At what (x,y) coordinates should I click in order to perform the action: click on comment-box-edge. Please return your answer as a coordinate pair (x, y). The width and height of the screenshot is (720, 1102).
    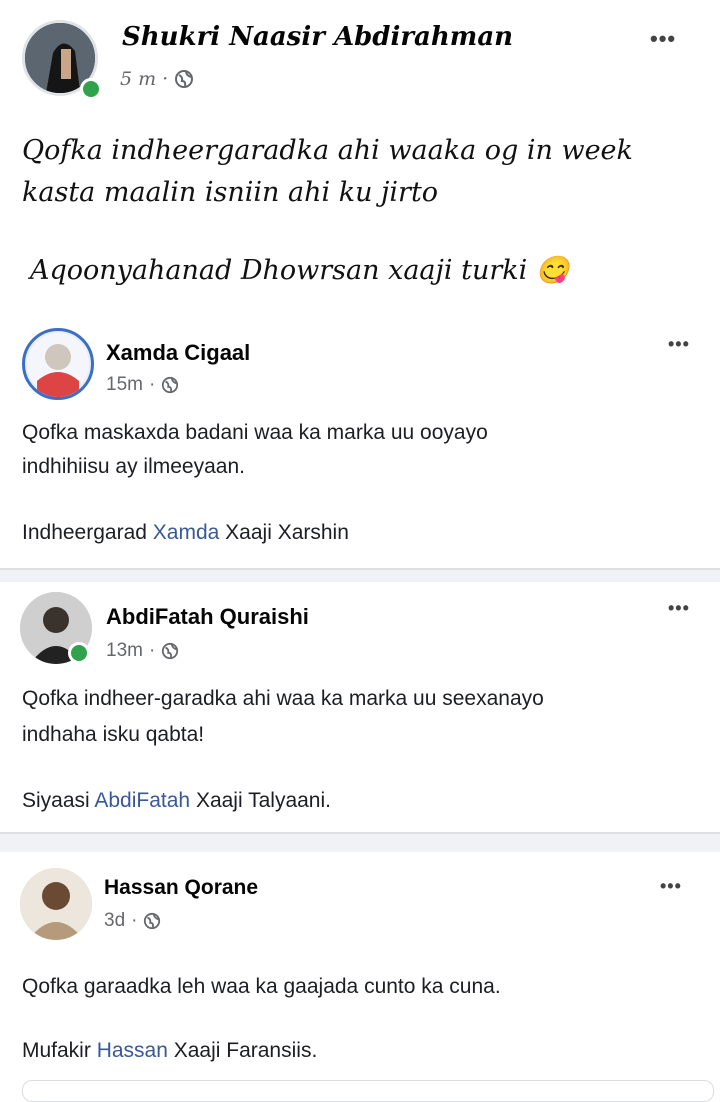
    Looking at the image, I should click on (368, 1091).